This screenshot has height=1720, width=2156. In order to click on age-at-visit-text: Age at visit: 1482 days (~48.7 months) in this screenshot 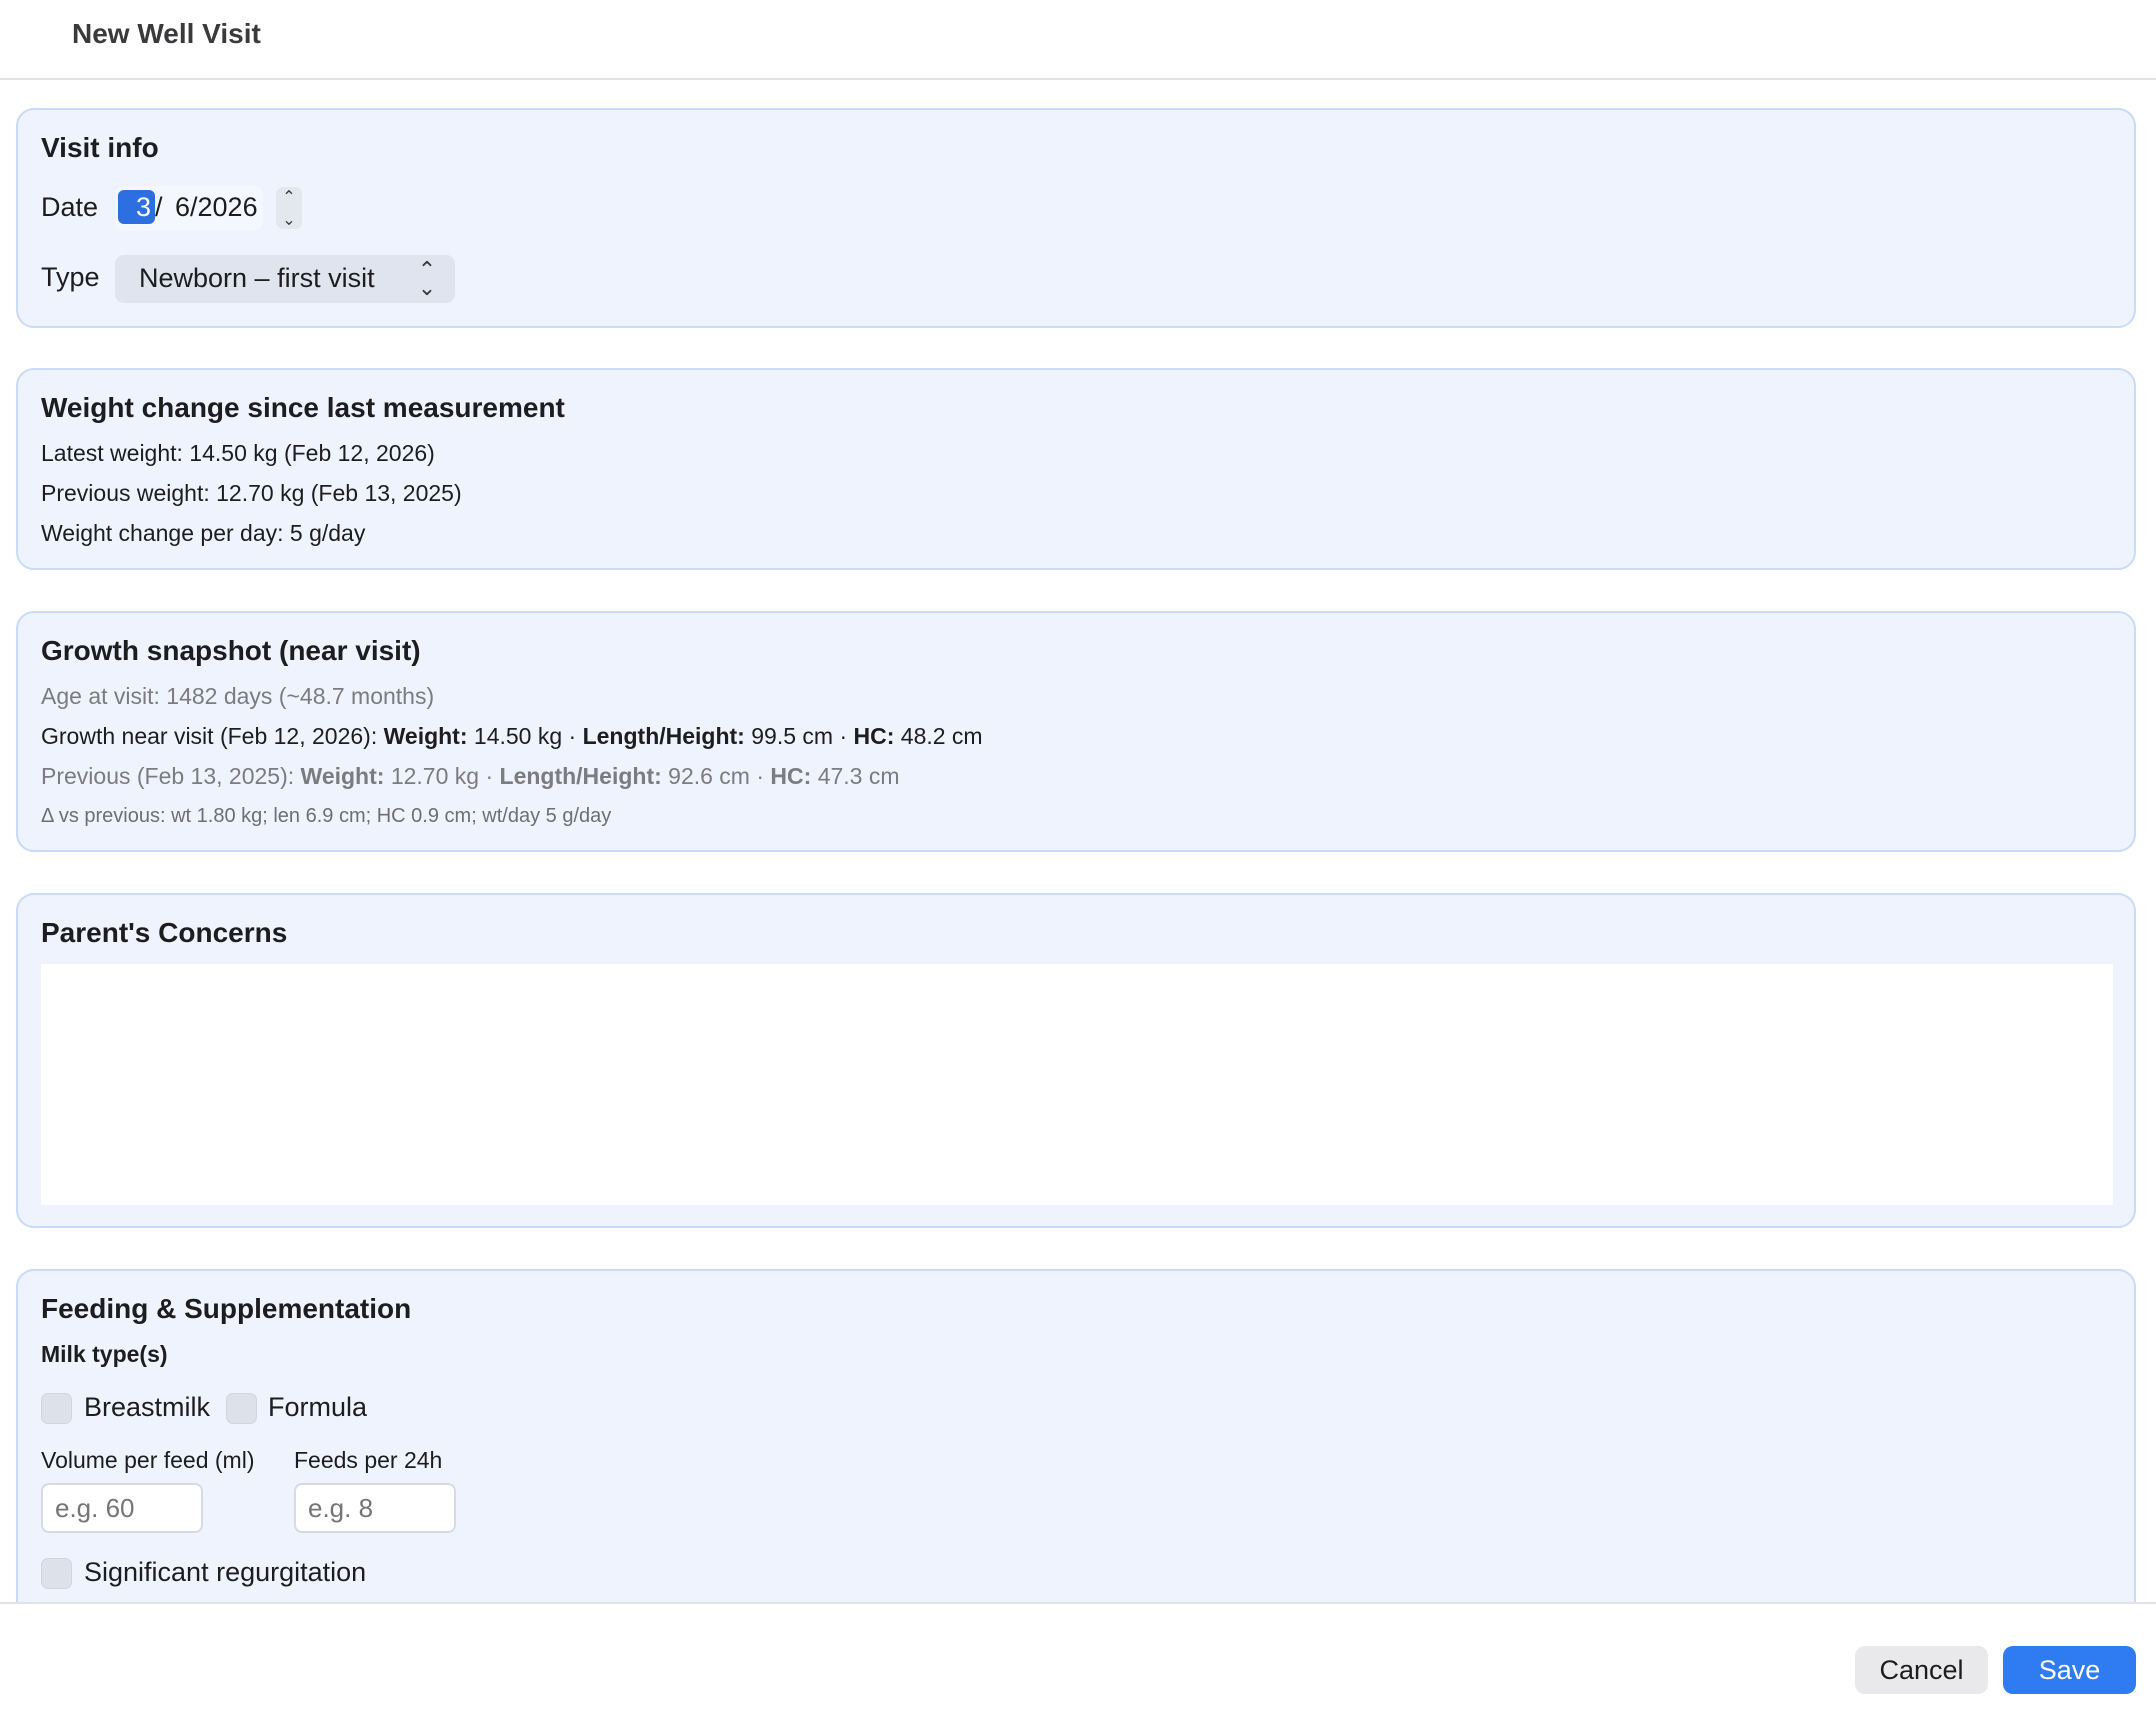, I will do `click(238, 696)`.